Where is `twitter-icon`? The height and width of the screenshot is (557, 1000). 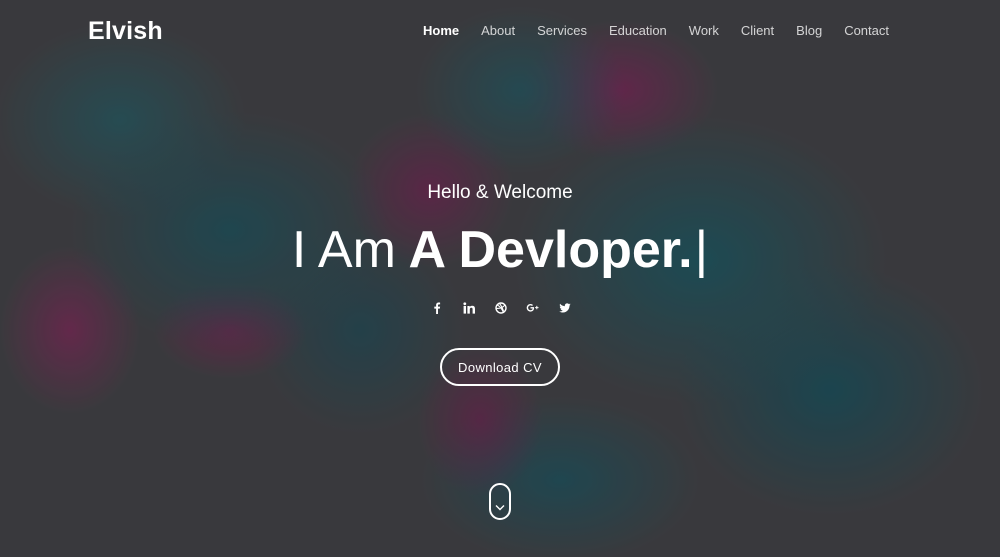 twitter-icon is located at coordinates (565, 308).